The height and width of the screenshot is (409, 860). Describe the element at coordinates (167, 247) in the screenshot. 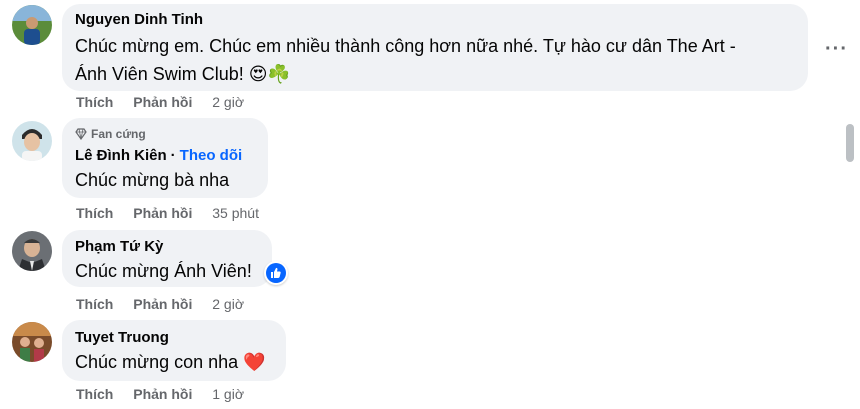

I see `comment-author: Phạm Tứ Kỳ` at that location.